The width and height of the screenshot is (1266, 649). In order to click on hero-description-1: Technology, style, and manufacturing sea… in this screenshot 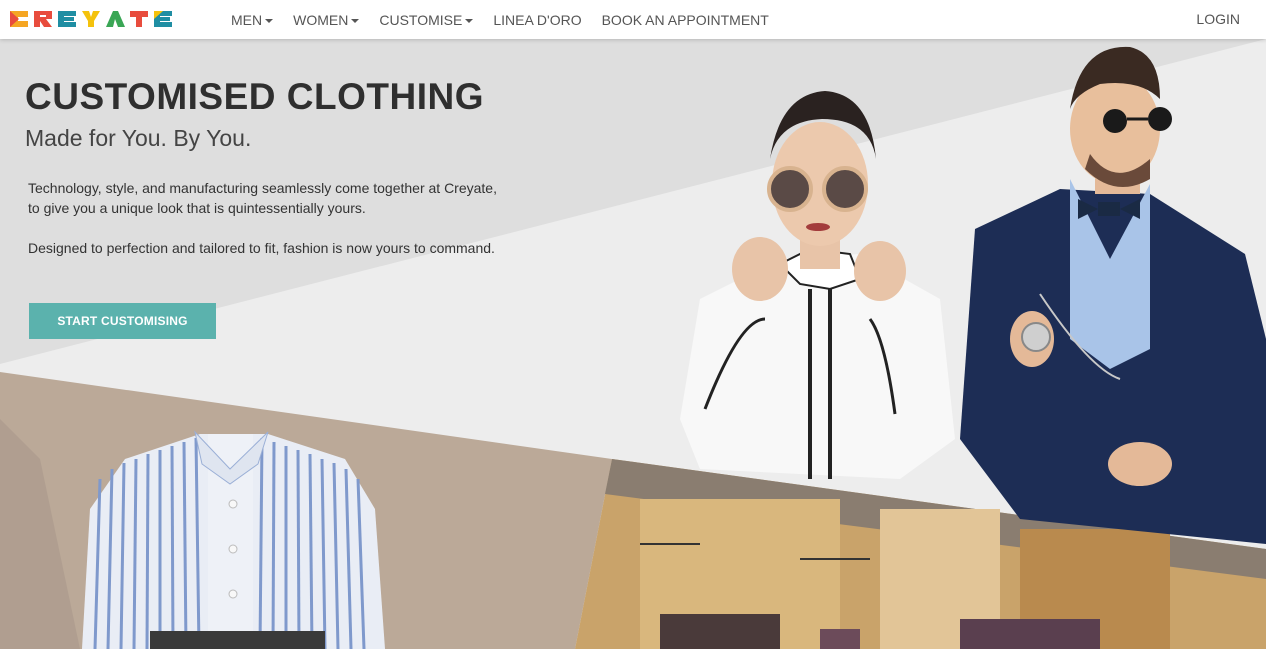, I will do `click(262, 198)`.